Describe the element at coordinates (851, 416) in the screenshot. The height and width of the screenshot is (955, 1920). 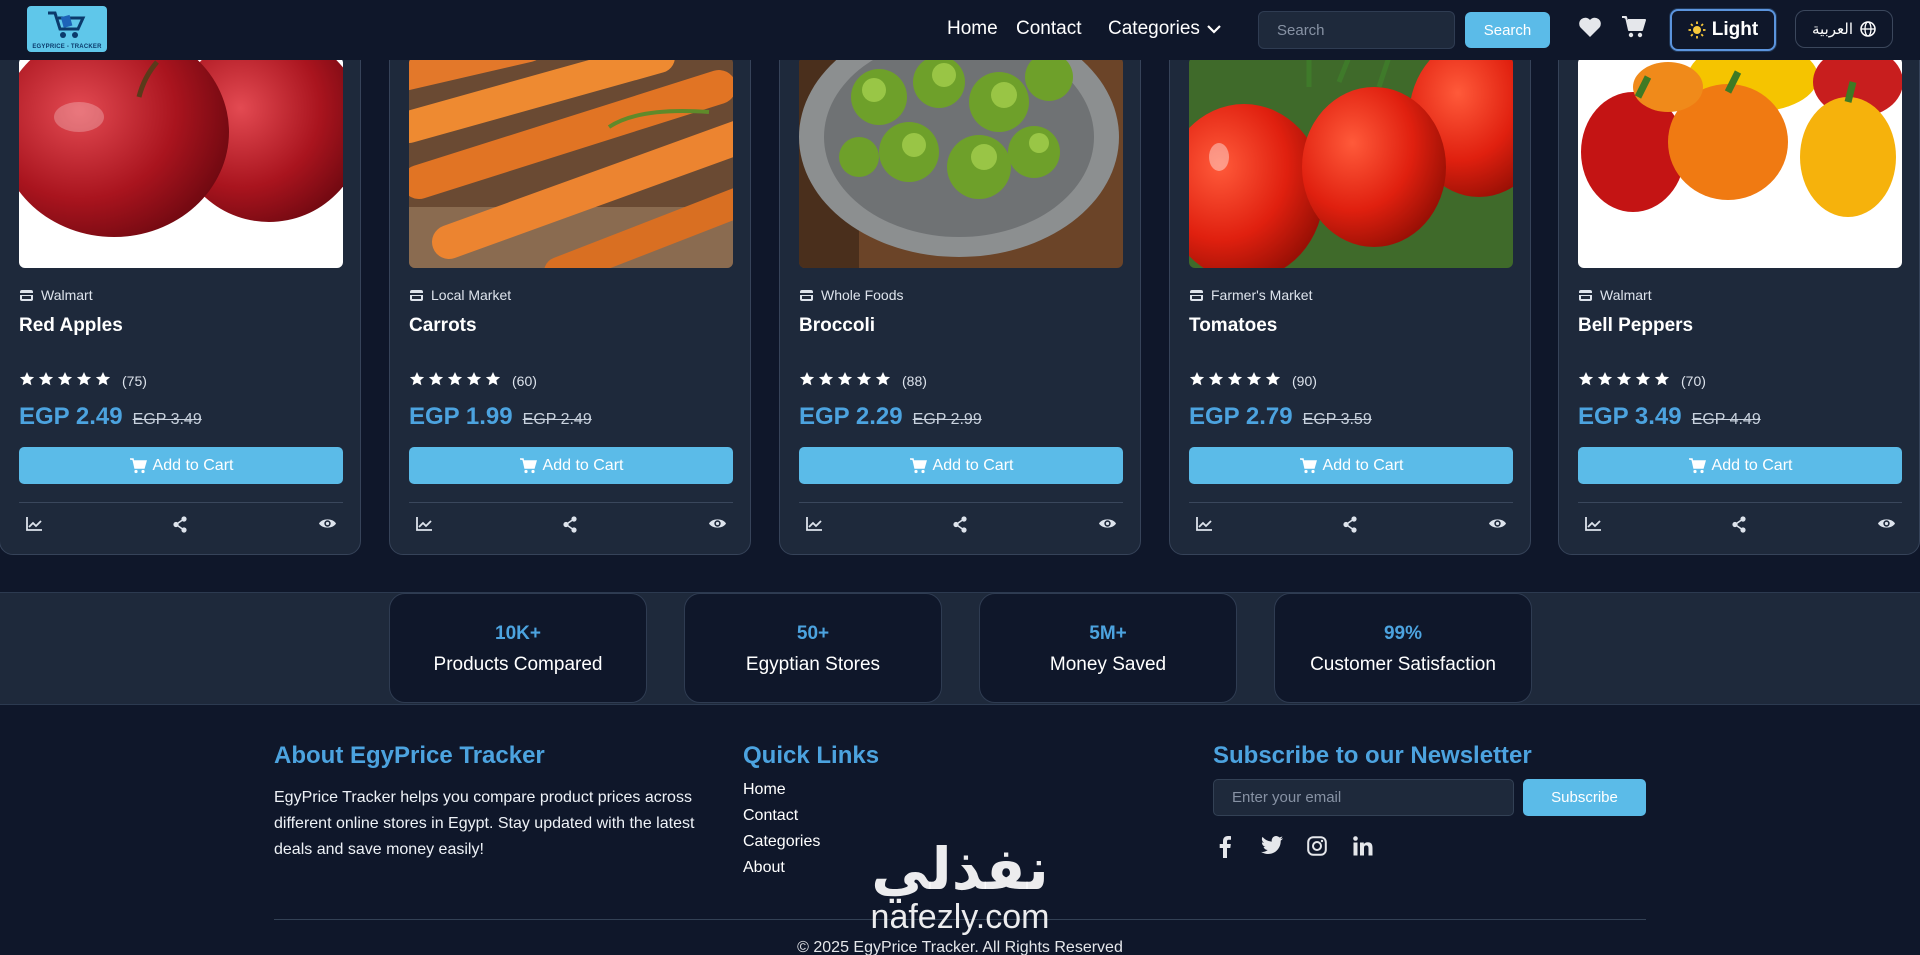
I see `current-price: EGP 2.29` at that location.